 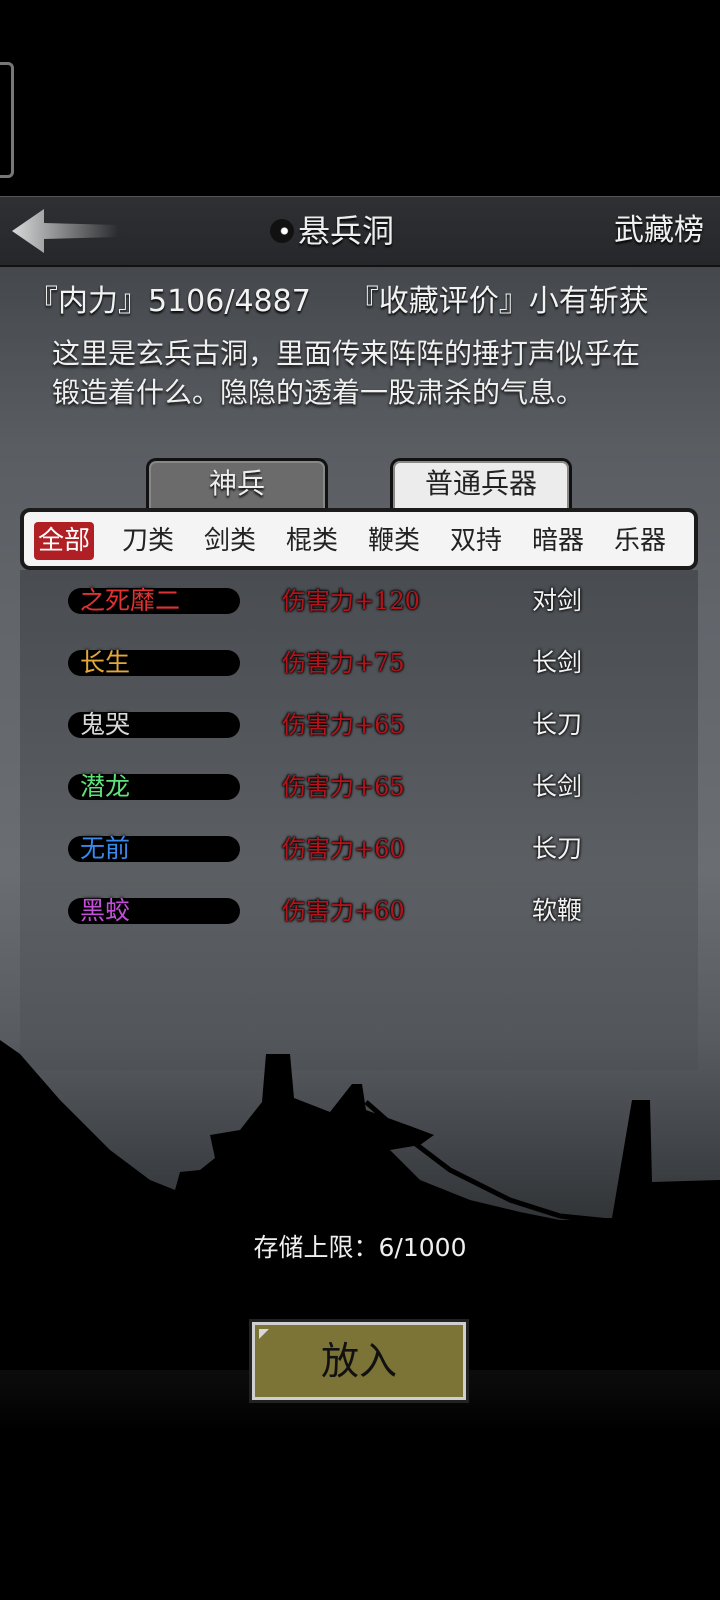 I want to click on rank-link: 武藏榜, so click(x=659, y=231).